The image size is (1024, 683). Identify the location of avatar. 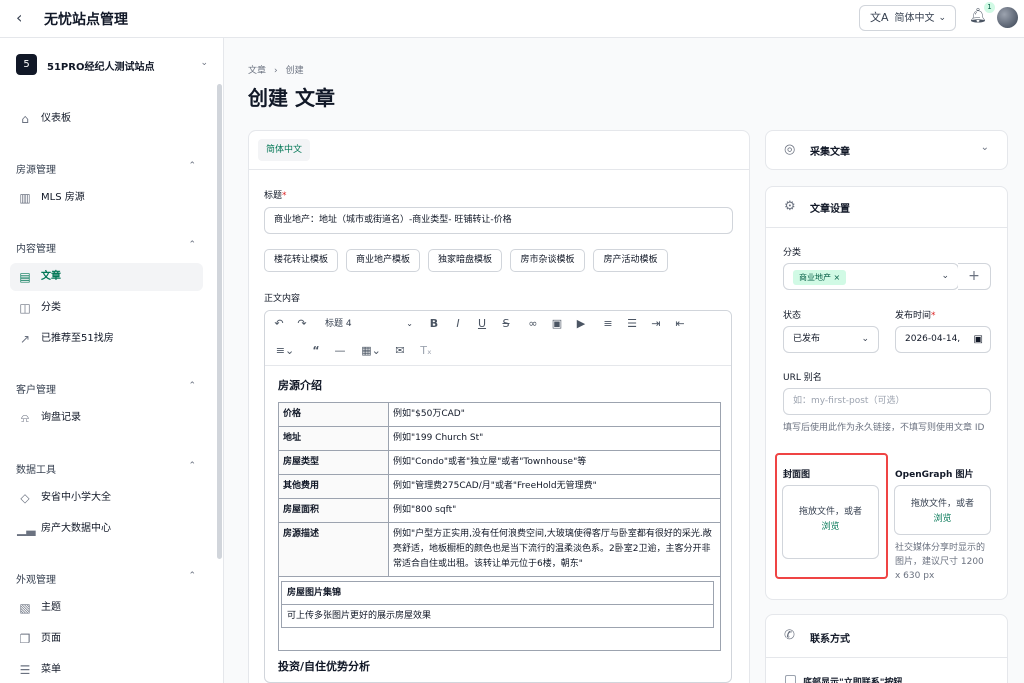
(1007, 17).